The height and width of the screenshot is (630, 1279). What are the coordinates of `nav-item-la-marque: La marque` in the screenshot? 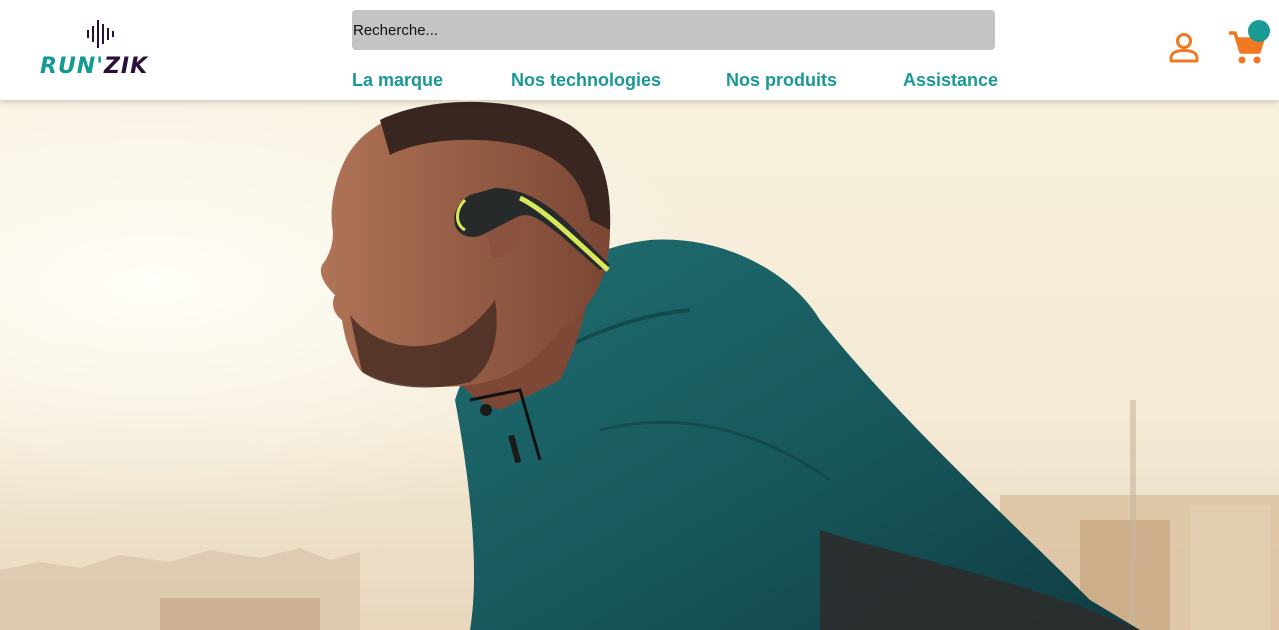 It's located at (397, 80).